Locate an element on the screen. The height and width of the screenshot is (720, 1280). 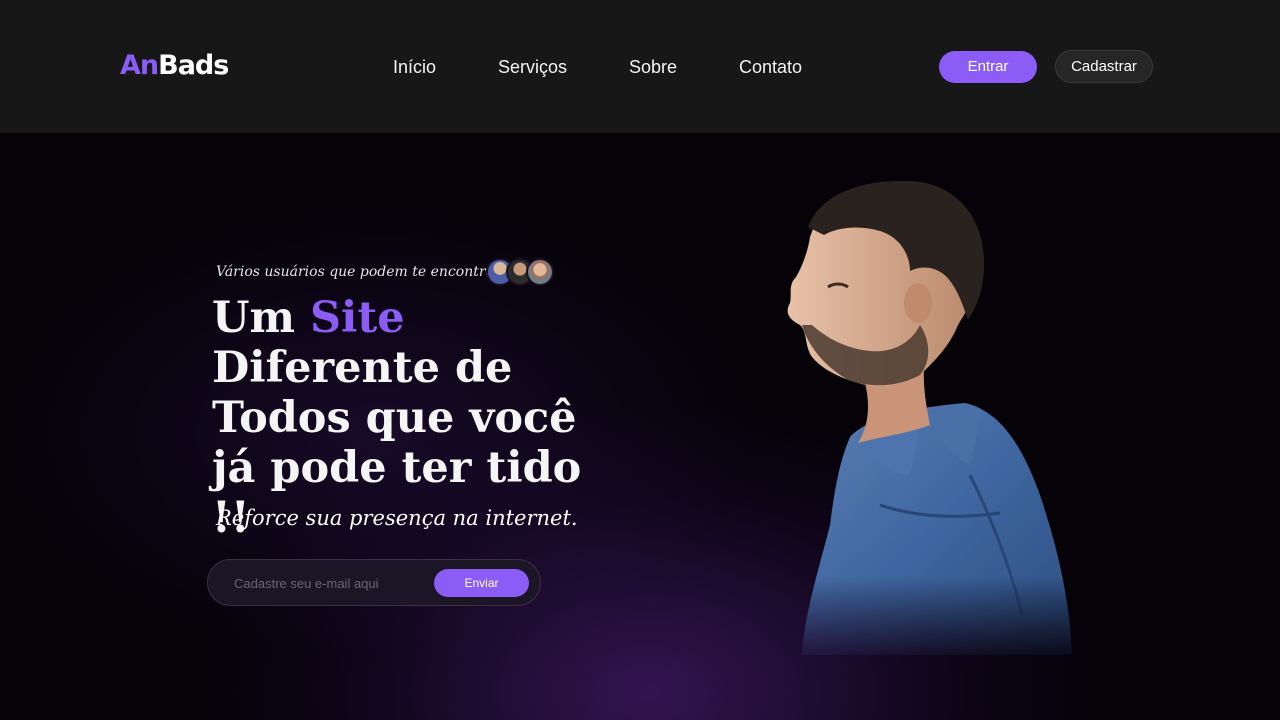
signup-button: Cadastrar is located at coordinates (1104, 66).